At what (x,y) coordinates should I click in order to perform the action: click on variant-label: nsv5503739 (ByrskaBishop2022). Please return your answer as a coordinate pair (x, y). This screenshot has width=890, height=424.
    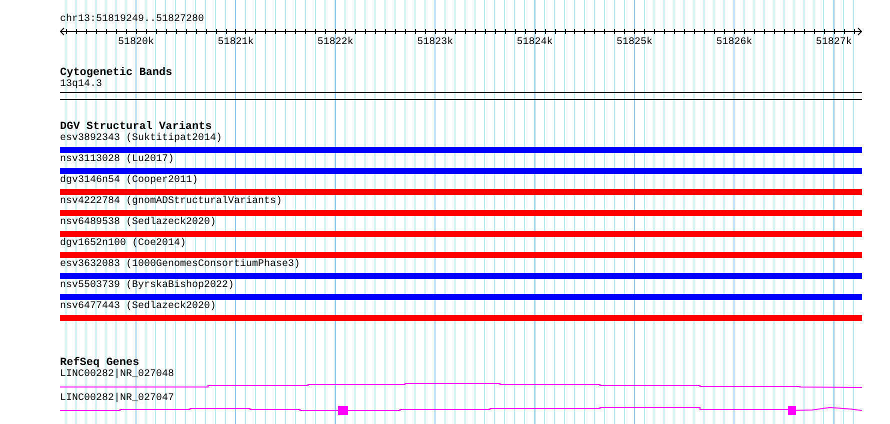
    Looking at the image, I should click on (147, 286).